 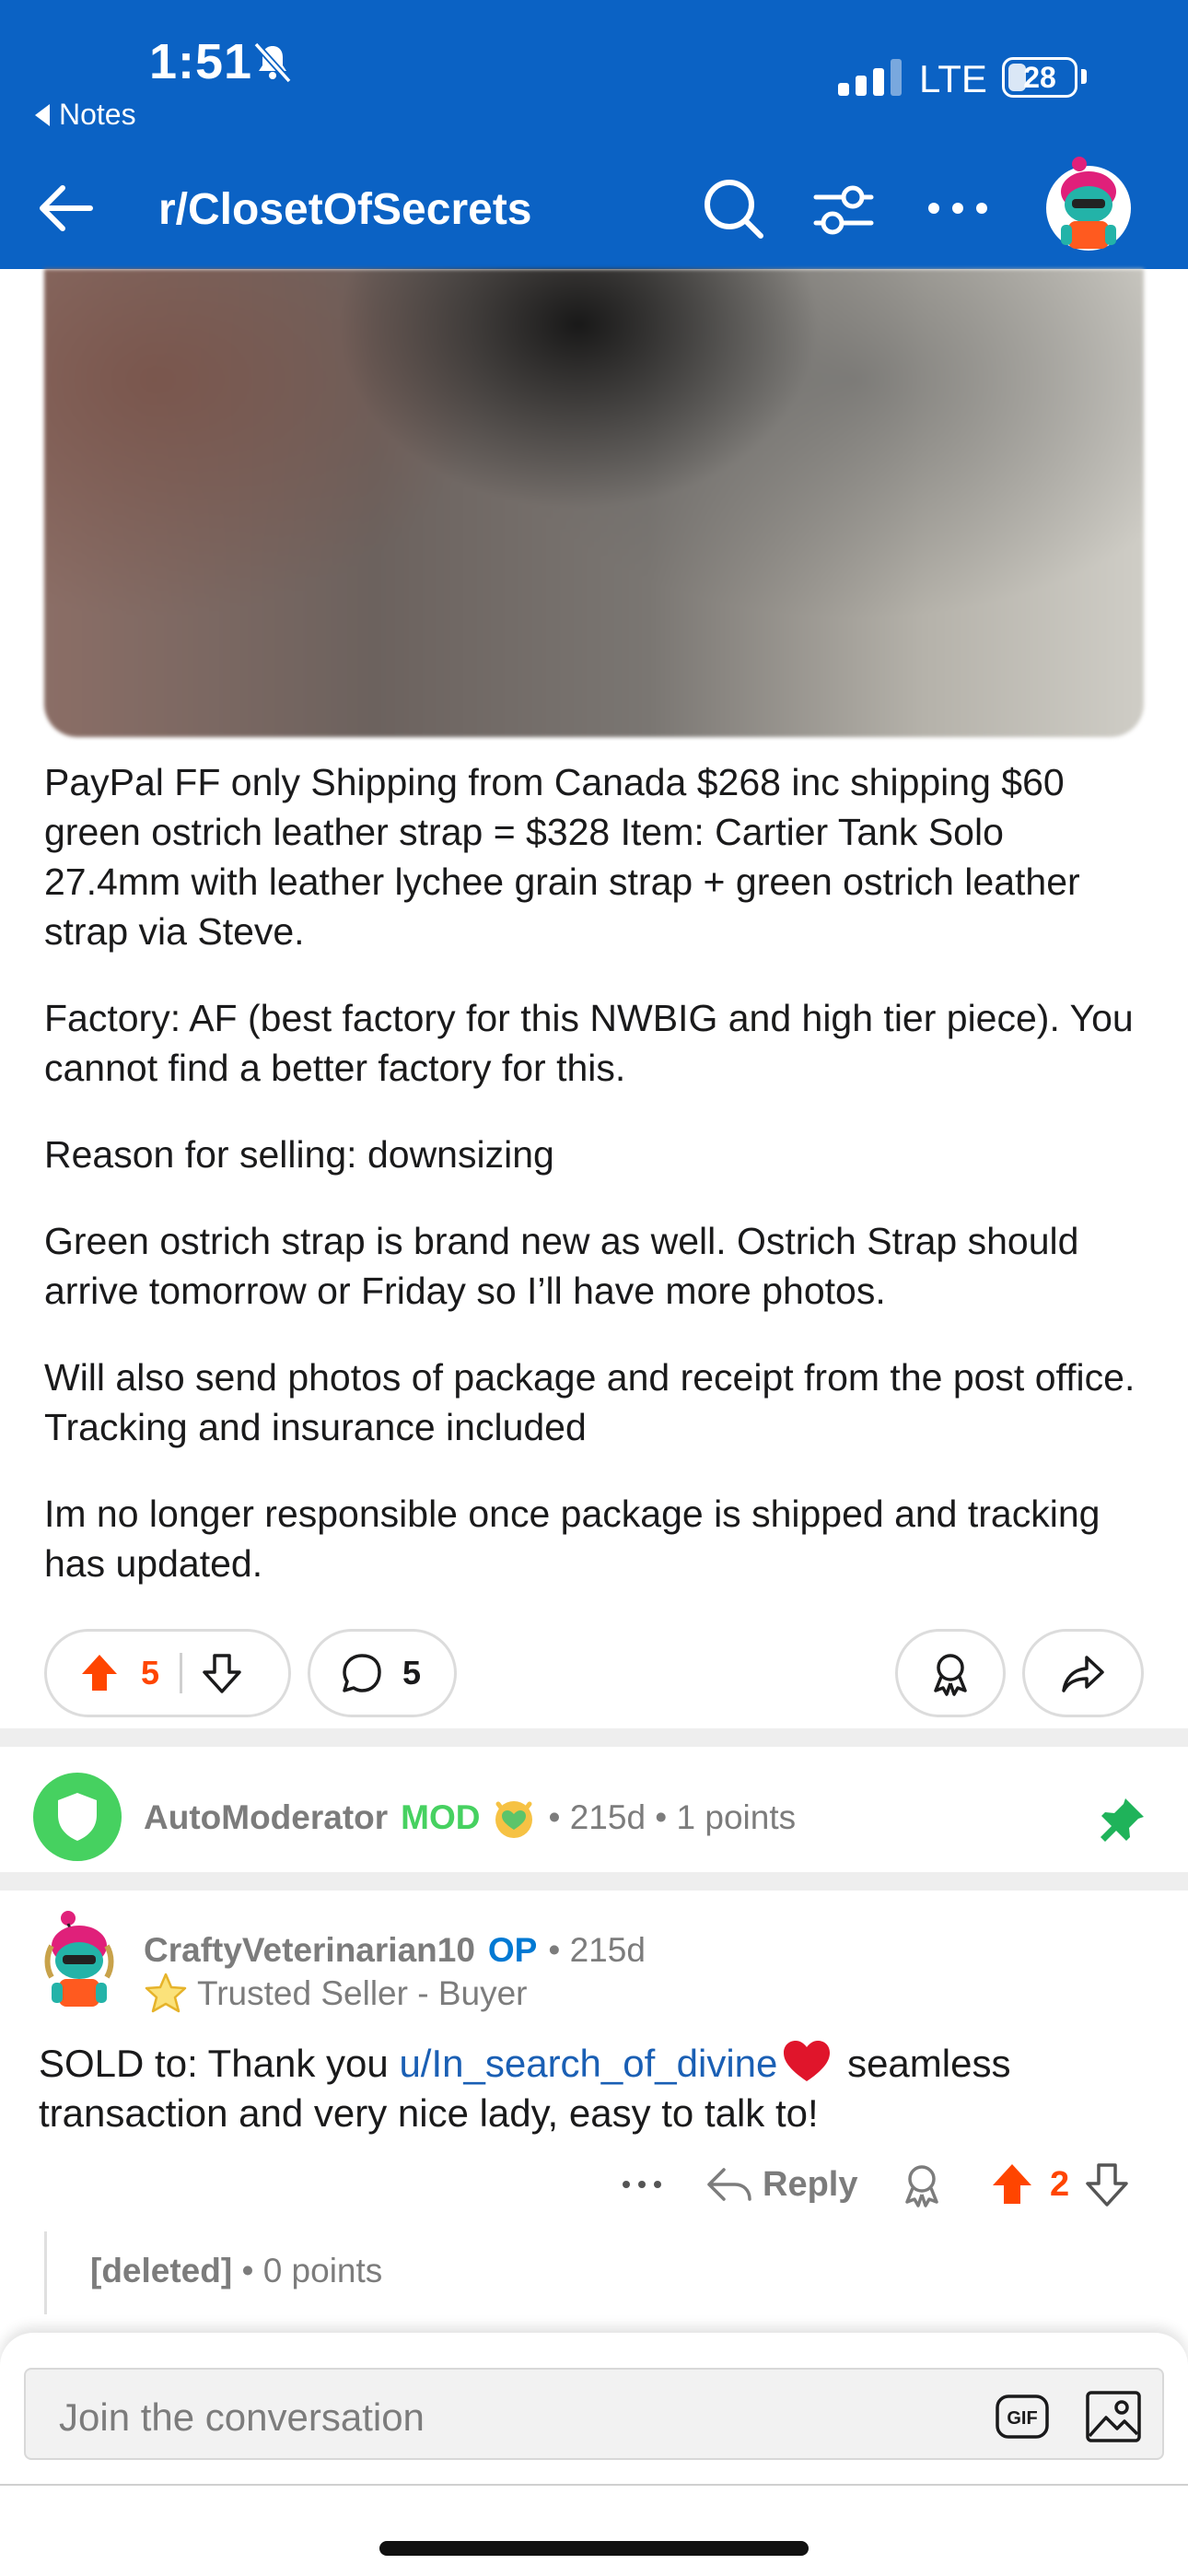 I want to click on commenter-avatar, so click(x=79, y=1961).